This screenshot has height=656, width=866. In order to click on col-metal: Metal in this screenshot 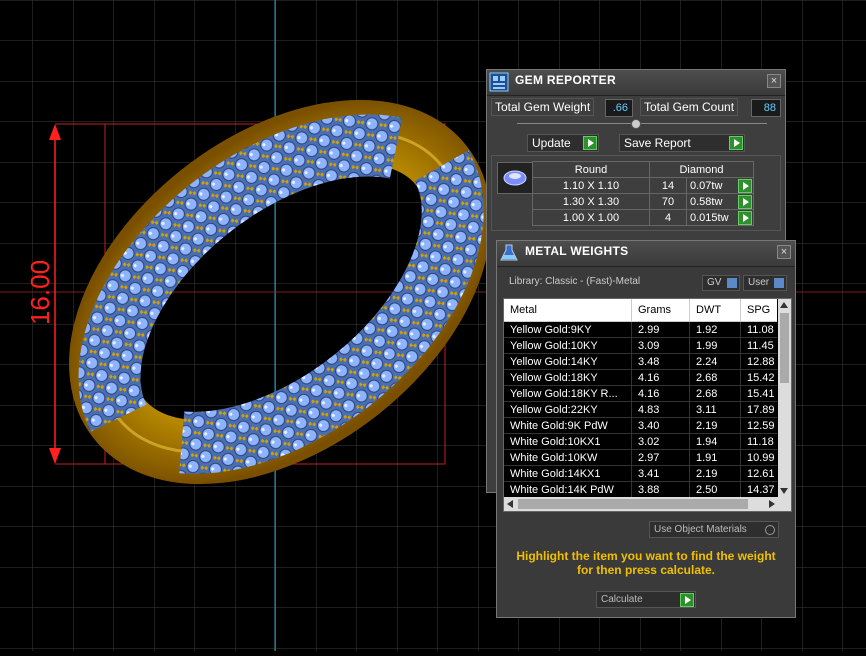, I will do `click(568, 310)`.